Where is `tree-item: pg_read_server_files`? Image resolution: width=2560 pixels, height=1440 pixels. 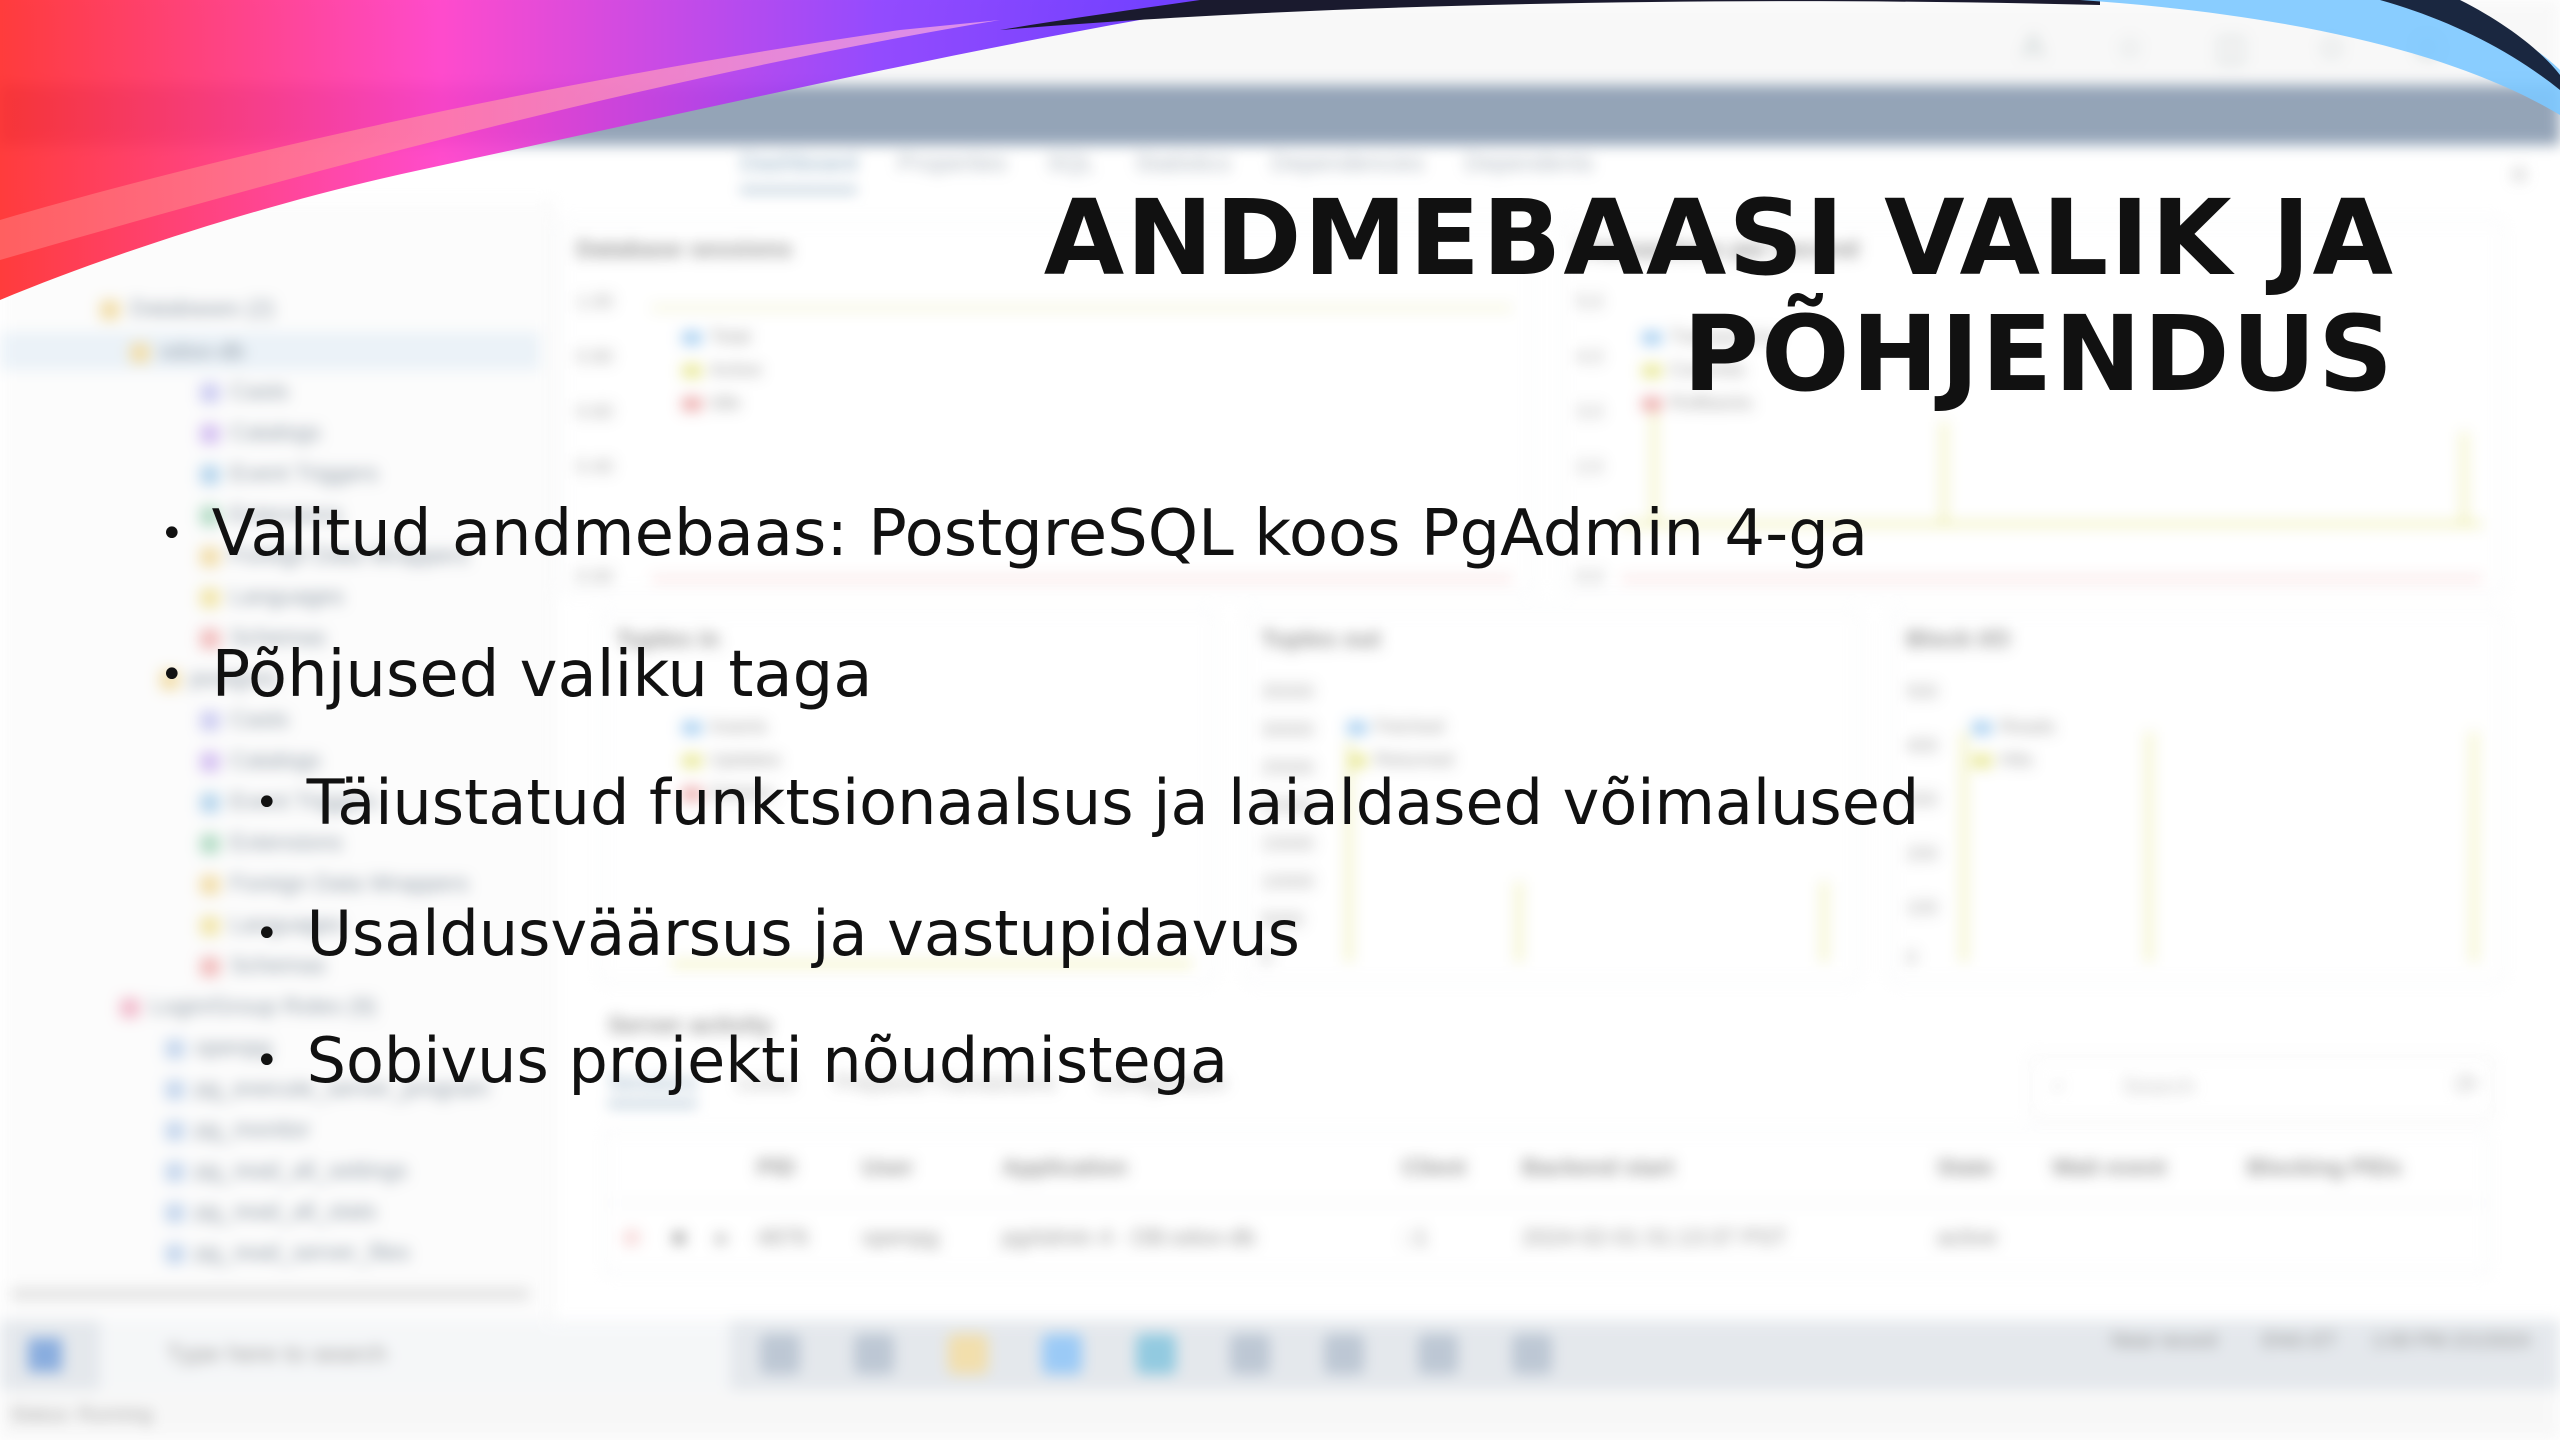 tree-item: pg_read_server_files is located at coordinates (287, 1252).